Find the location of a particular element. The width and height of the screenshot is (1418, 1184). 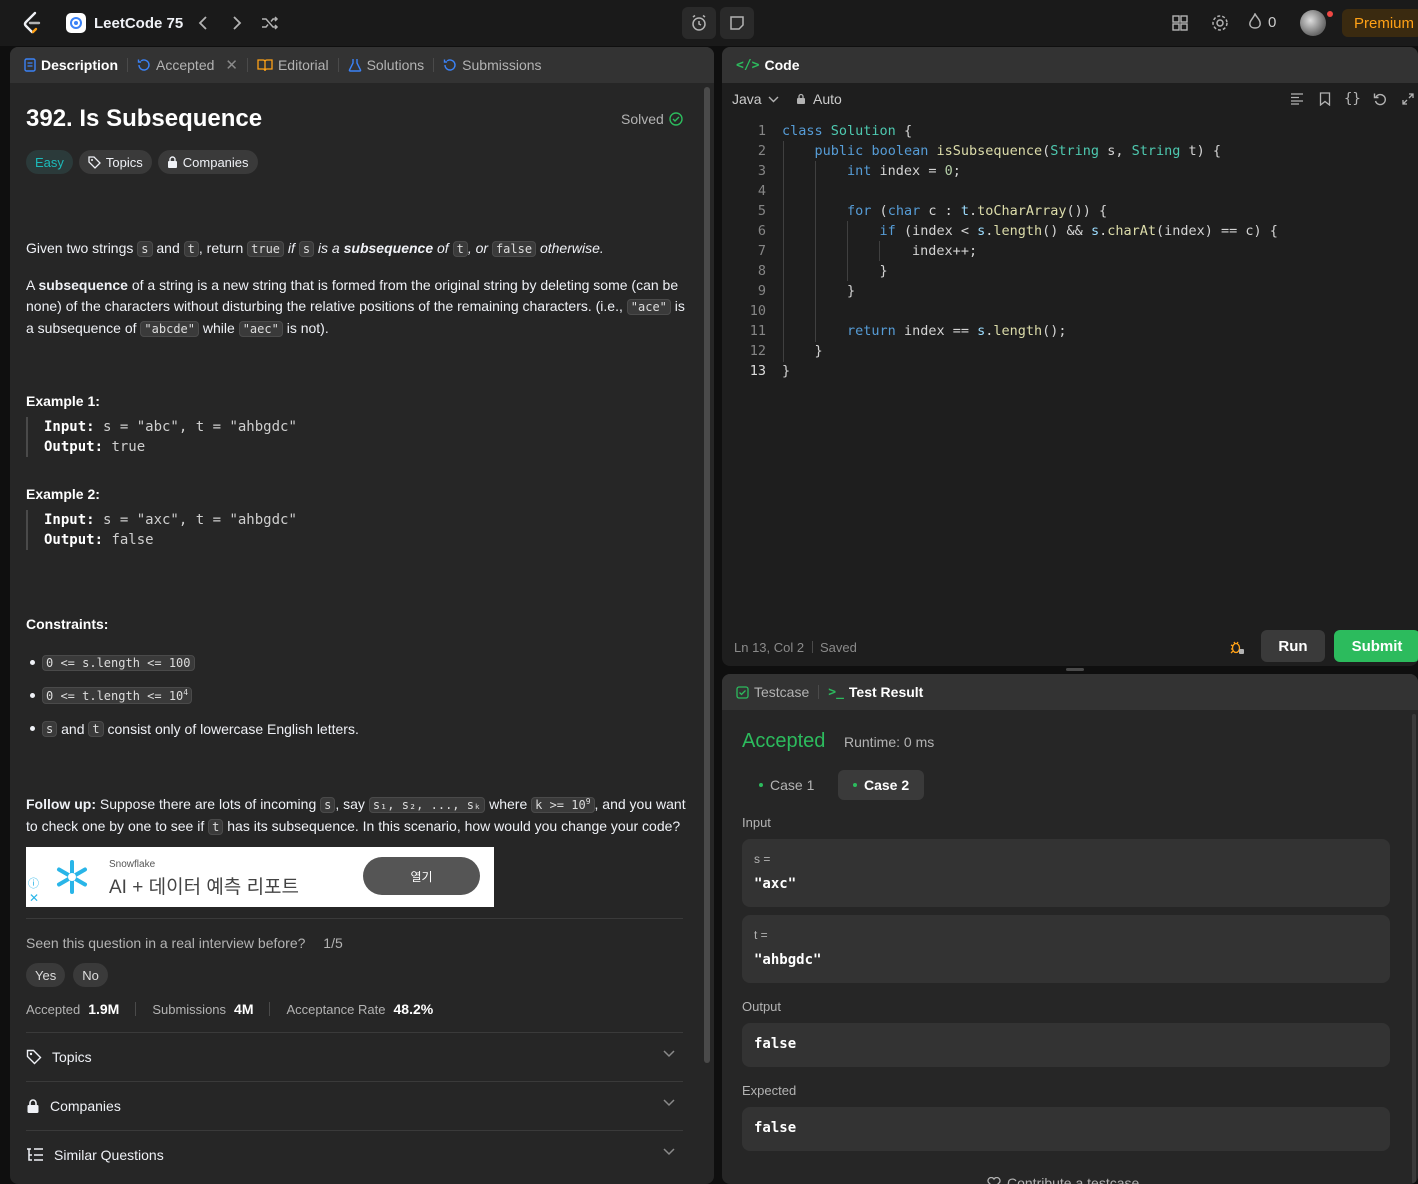

note-icon is located at coordinates (737, 23).